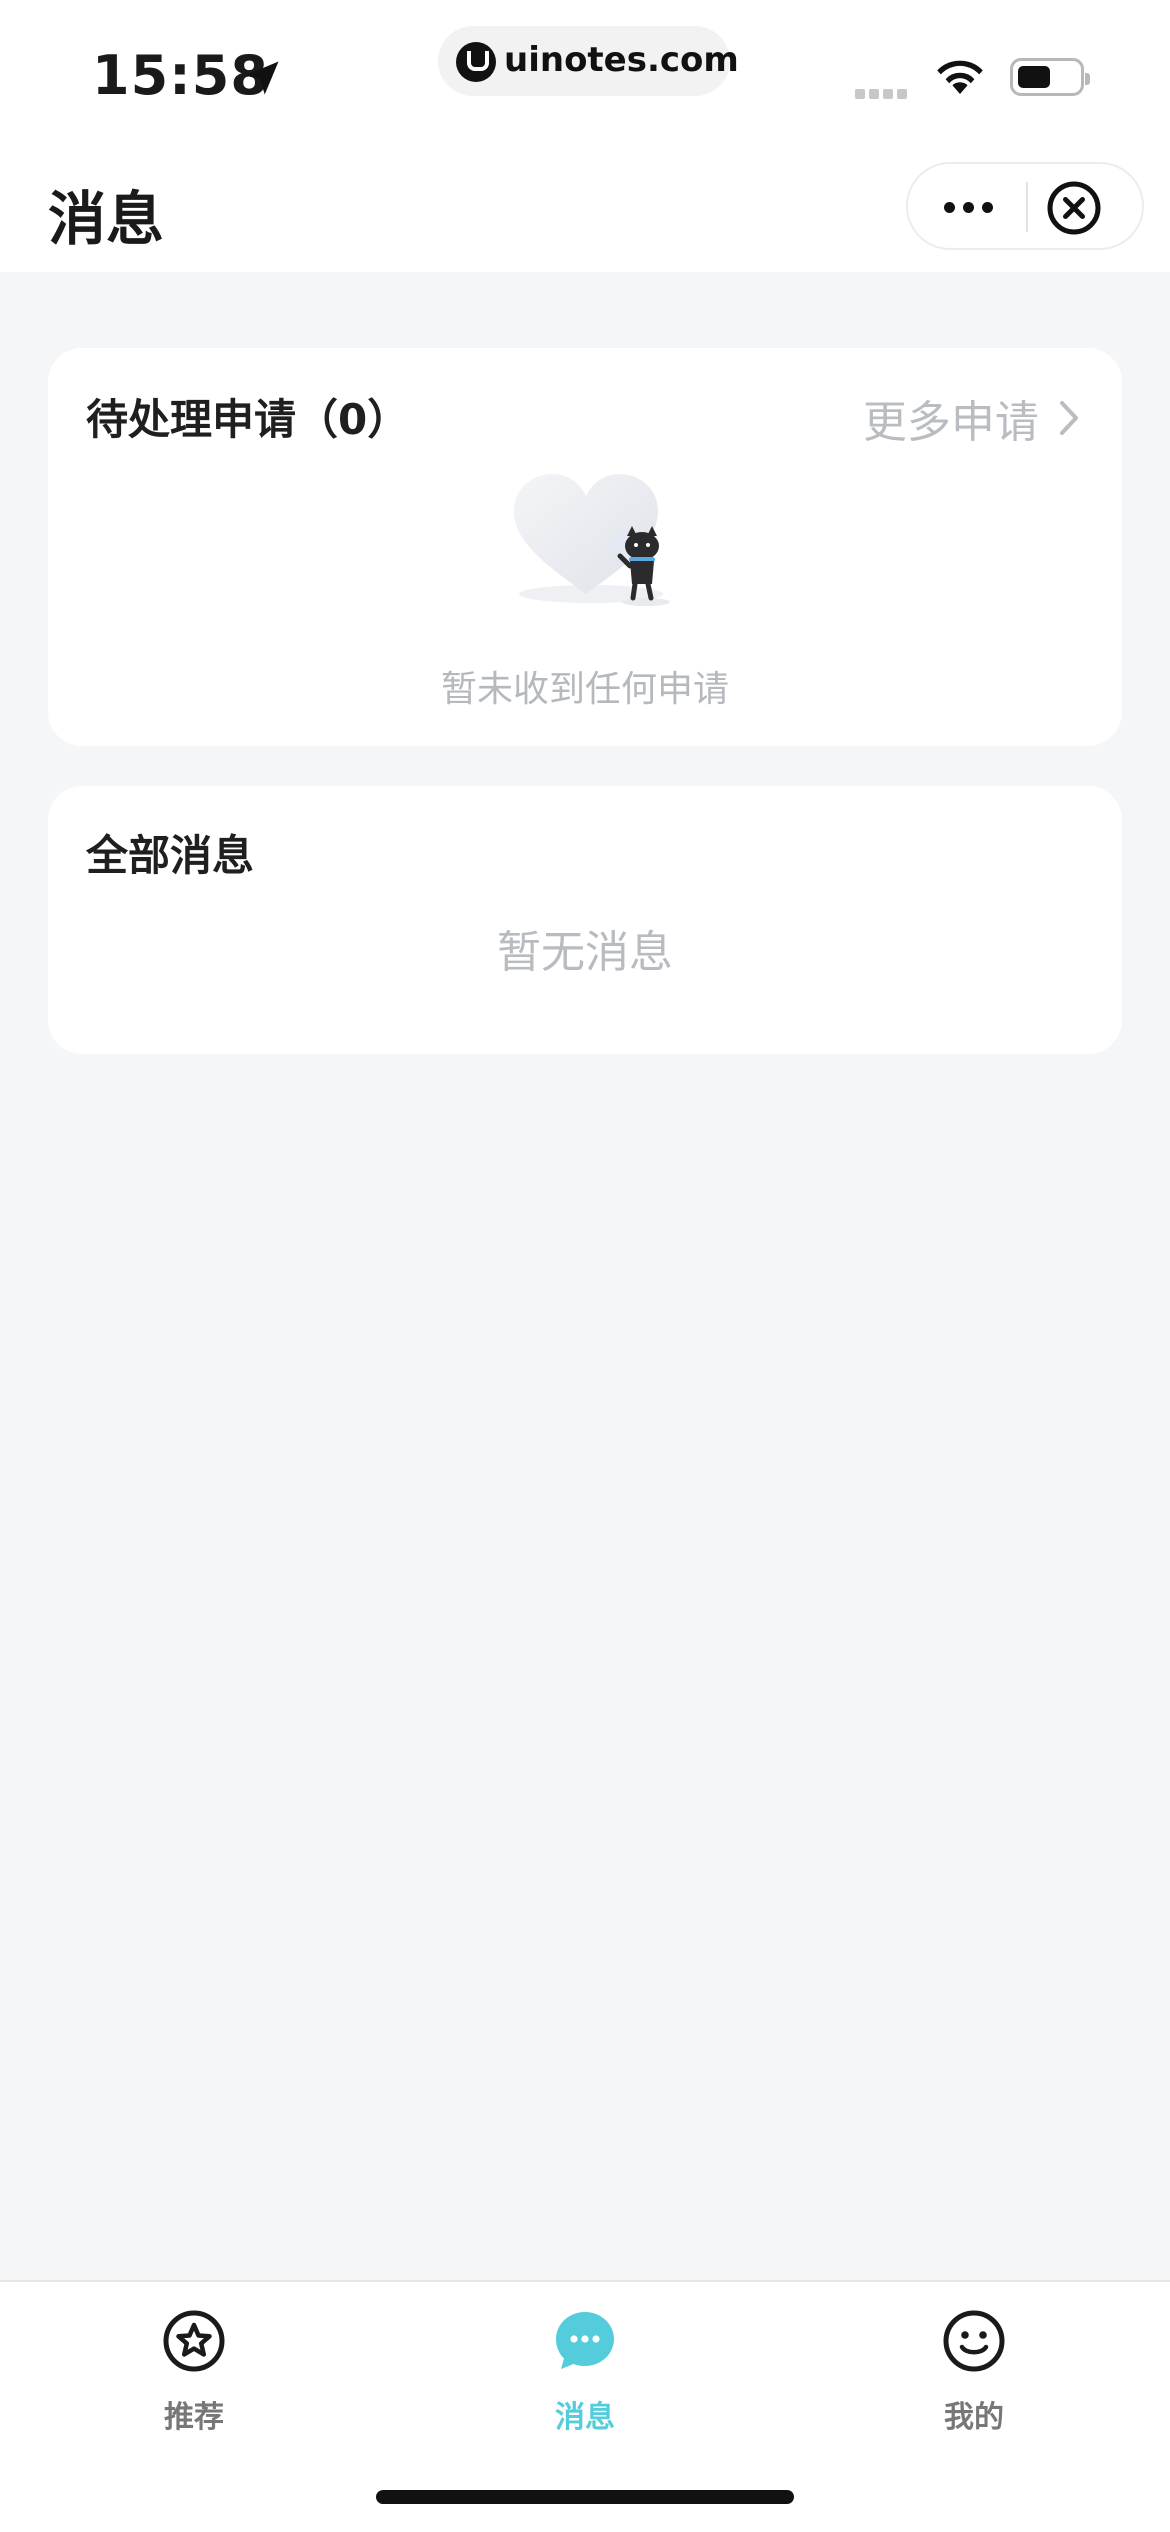  I want to click on empty-applications-text: 暂未收到任何申请, so click(584, 689).